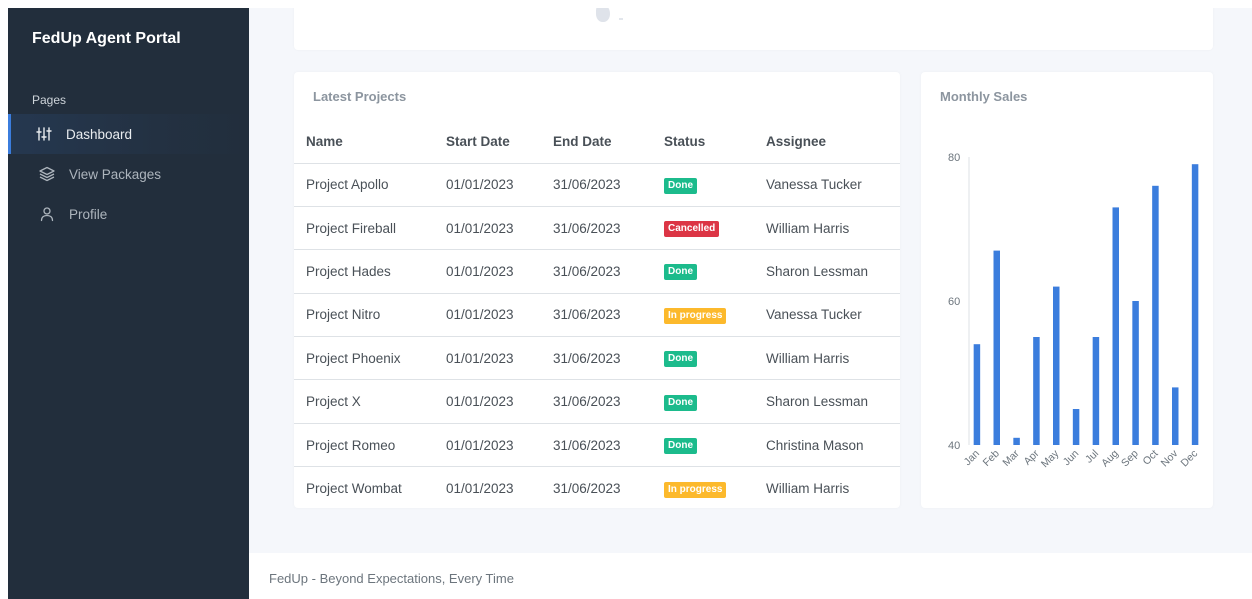 Image resolution: width=1252 pixels, height=599 pixels. Describe the element at coordinates (364, 401) in the screenshot. I see `cell-name: Project X` at that location.